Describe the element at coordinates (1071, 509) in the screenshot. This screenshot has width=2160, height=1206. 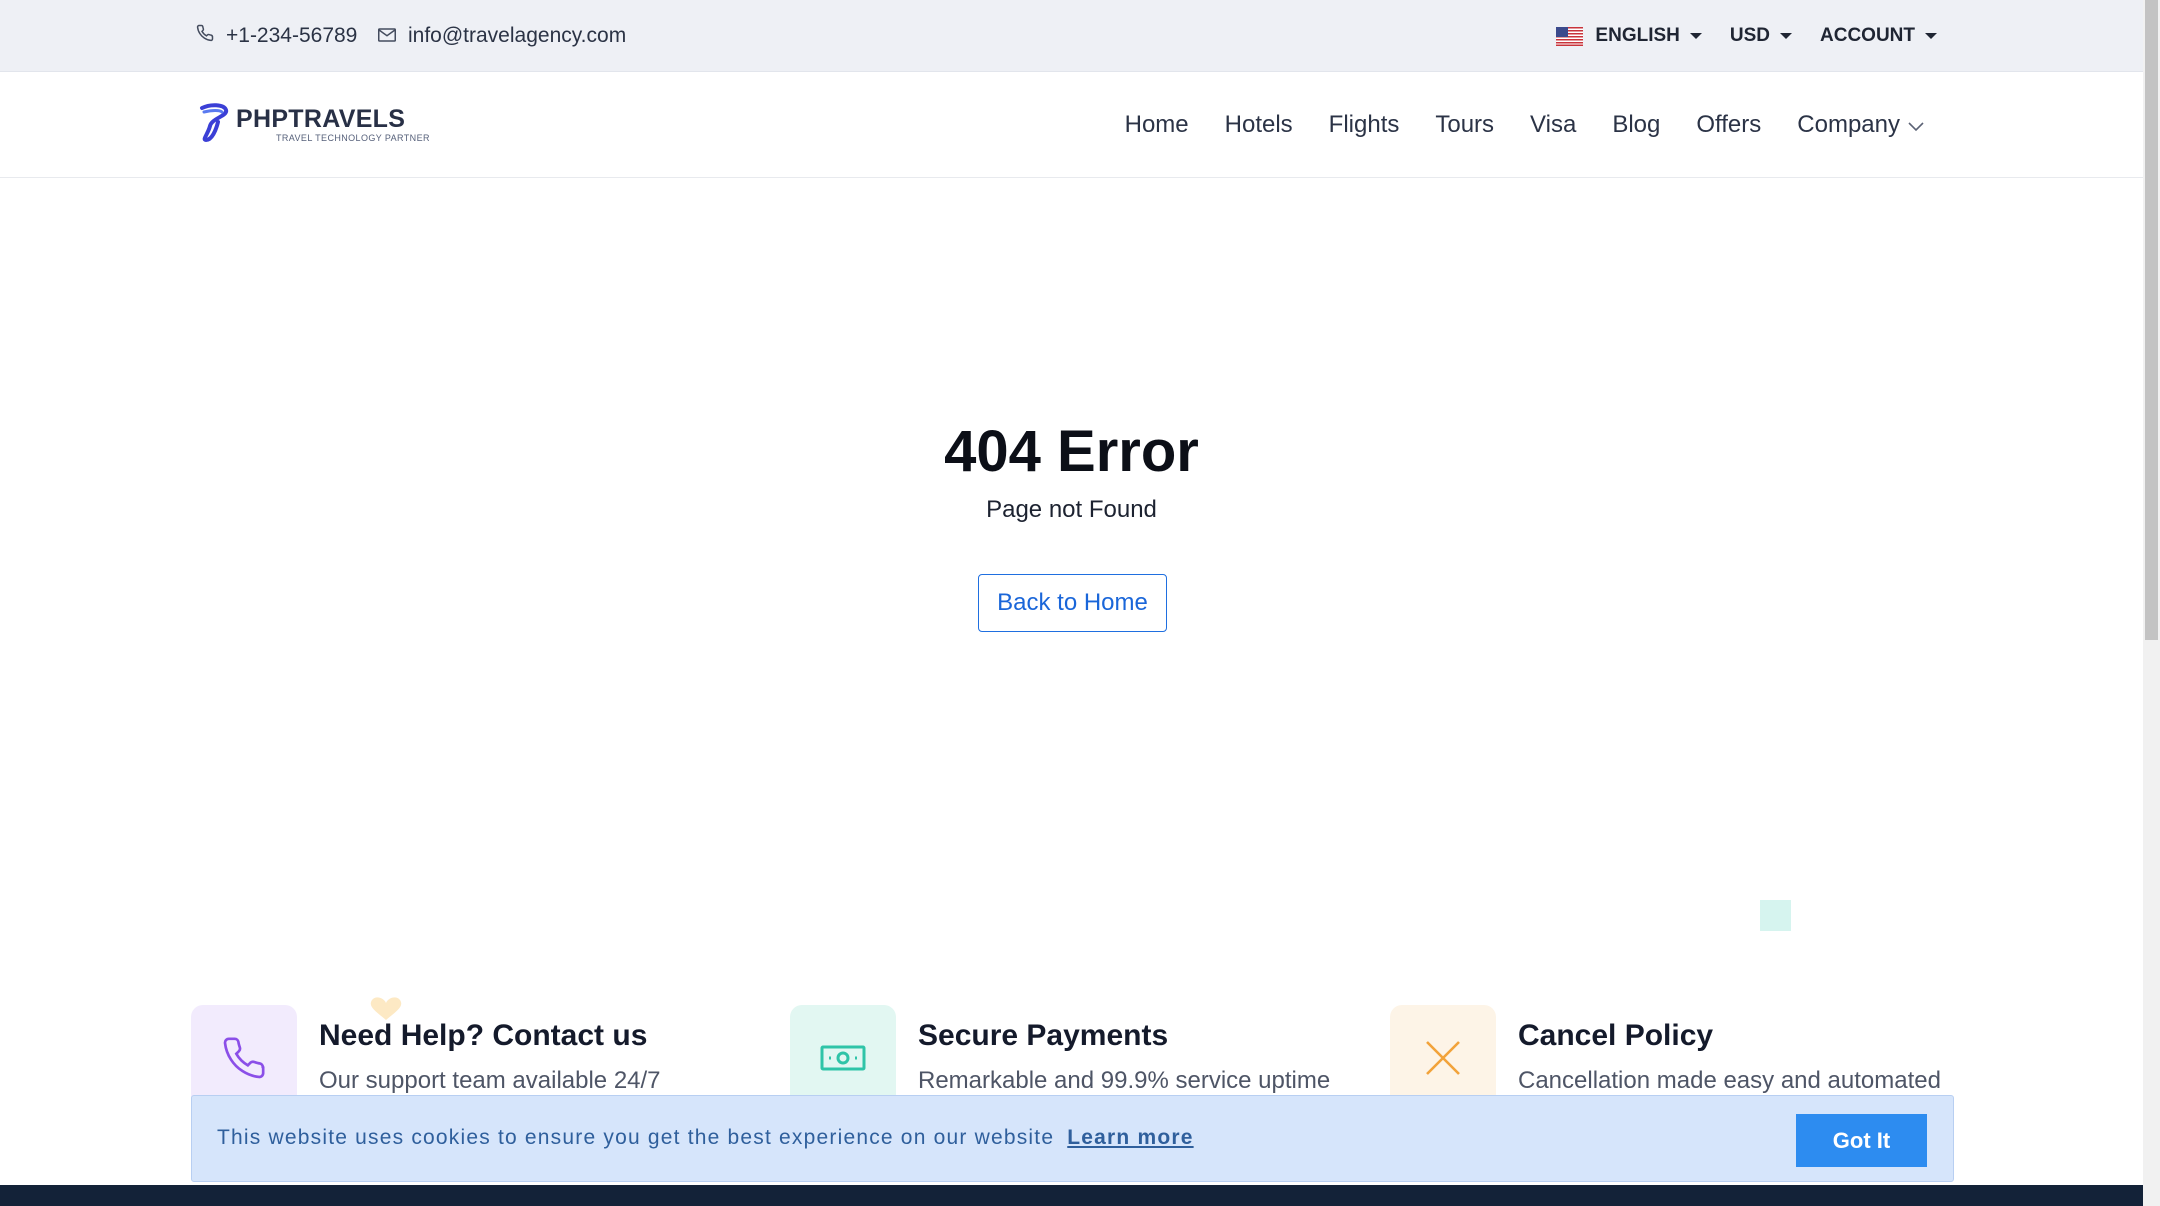
I see `error-subtitle: Page not Found` at that location.